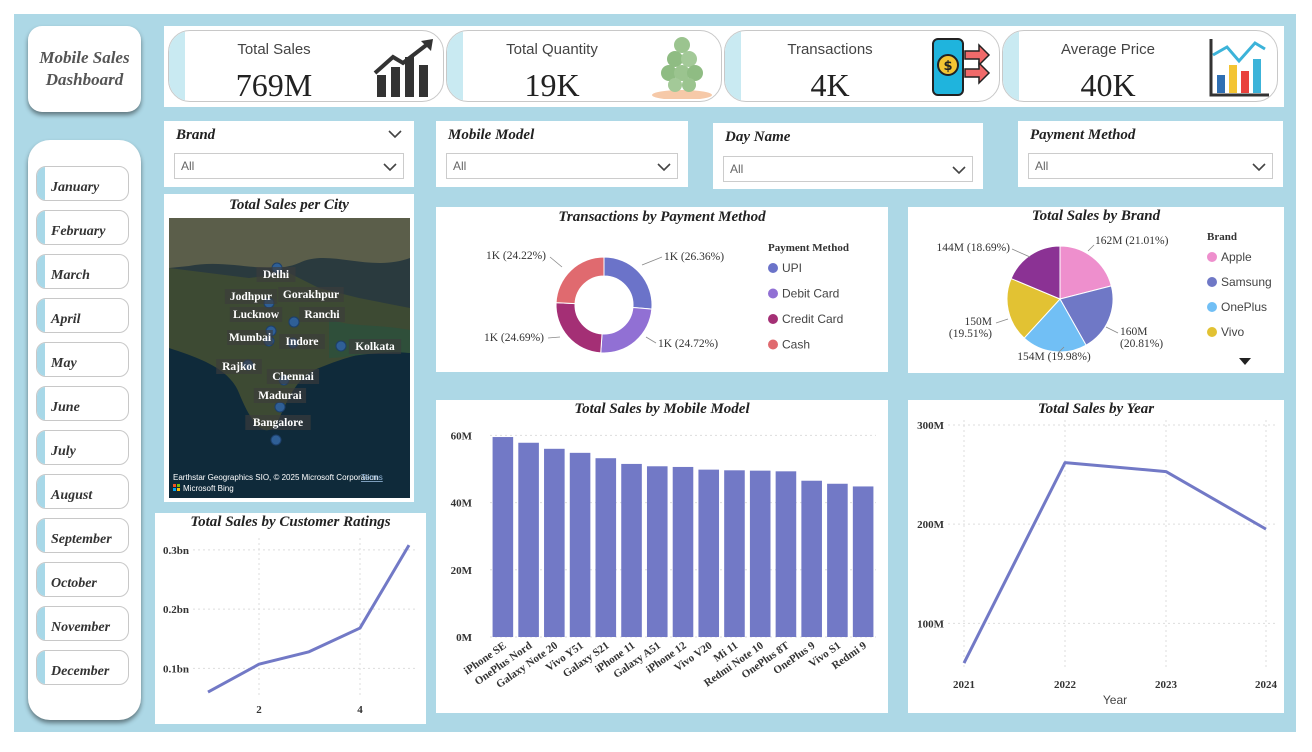  Describe the element at coordinates (290, 618) in the screenshot. I see `ratings-line-chart: 0.1bn 0.2bn 0.3bn 2 4` at that location.